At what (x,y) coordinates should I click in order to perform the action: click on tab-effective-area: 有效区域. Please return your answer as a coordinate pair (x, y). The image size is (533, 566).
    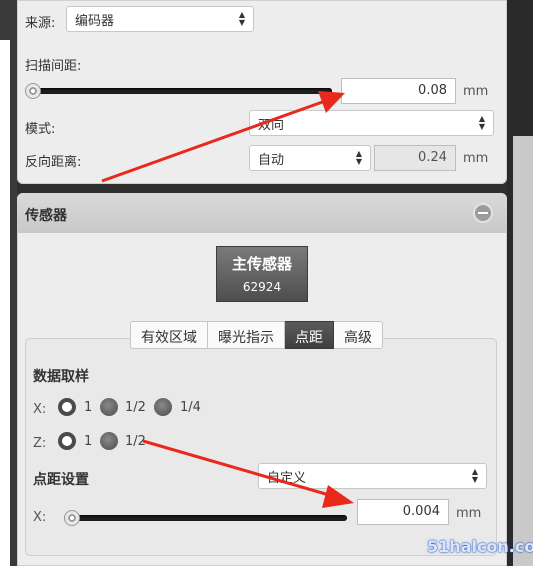
    Looking at the image, I should click on (169, 335).